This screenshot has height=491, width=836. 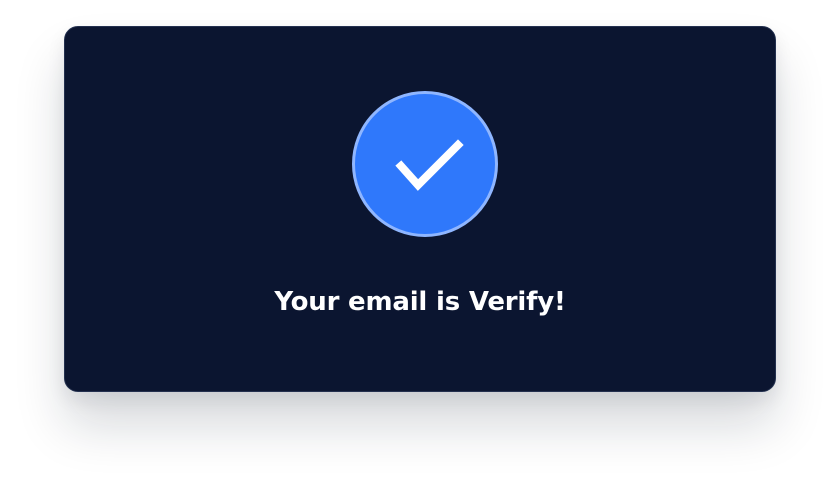 I want to click on success-badge, so click(x=425, y=164).